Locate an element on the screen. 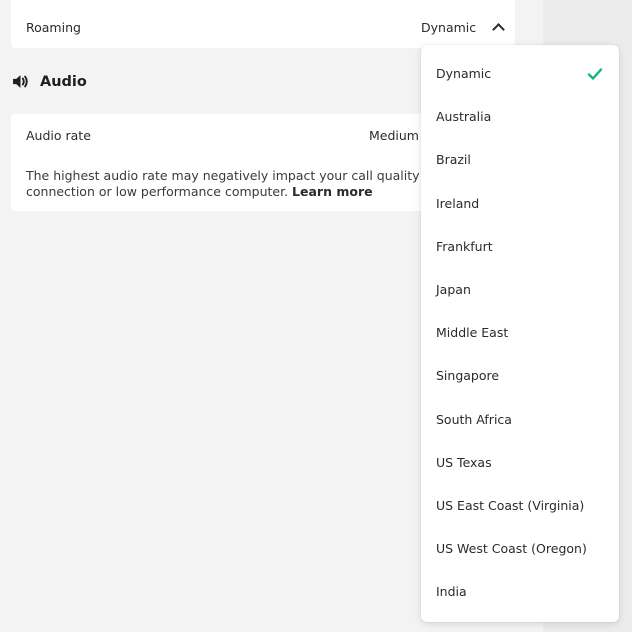 Image resolution: width=632 pixels, height=632 pixels. dropdown-option-label: South Africa is located at coordinates (474, 419).